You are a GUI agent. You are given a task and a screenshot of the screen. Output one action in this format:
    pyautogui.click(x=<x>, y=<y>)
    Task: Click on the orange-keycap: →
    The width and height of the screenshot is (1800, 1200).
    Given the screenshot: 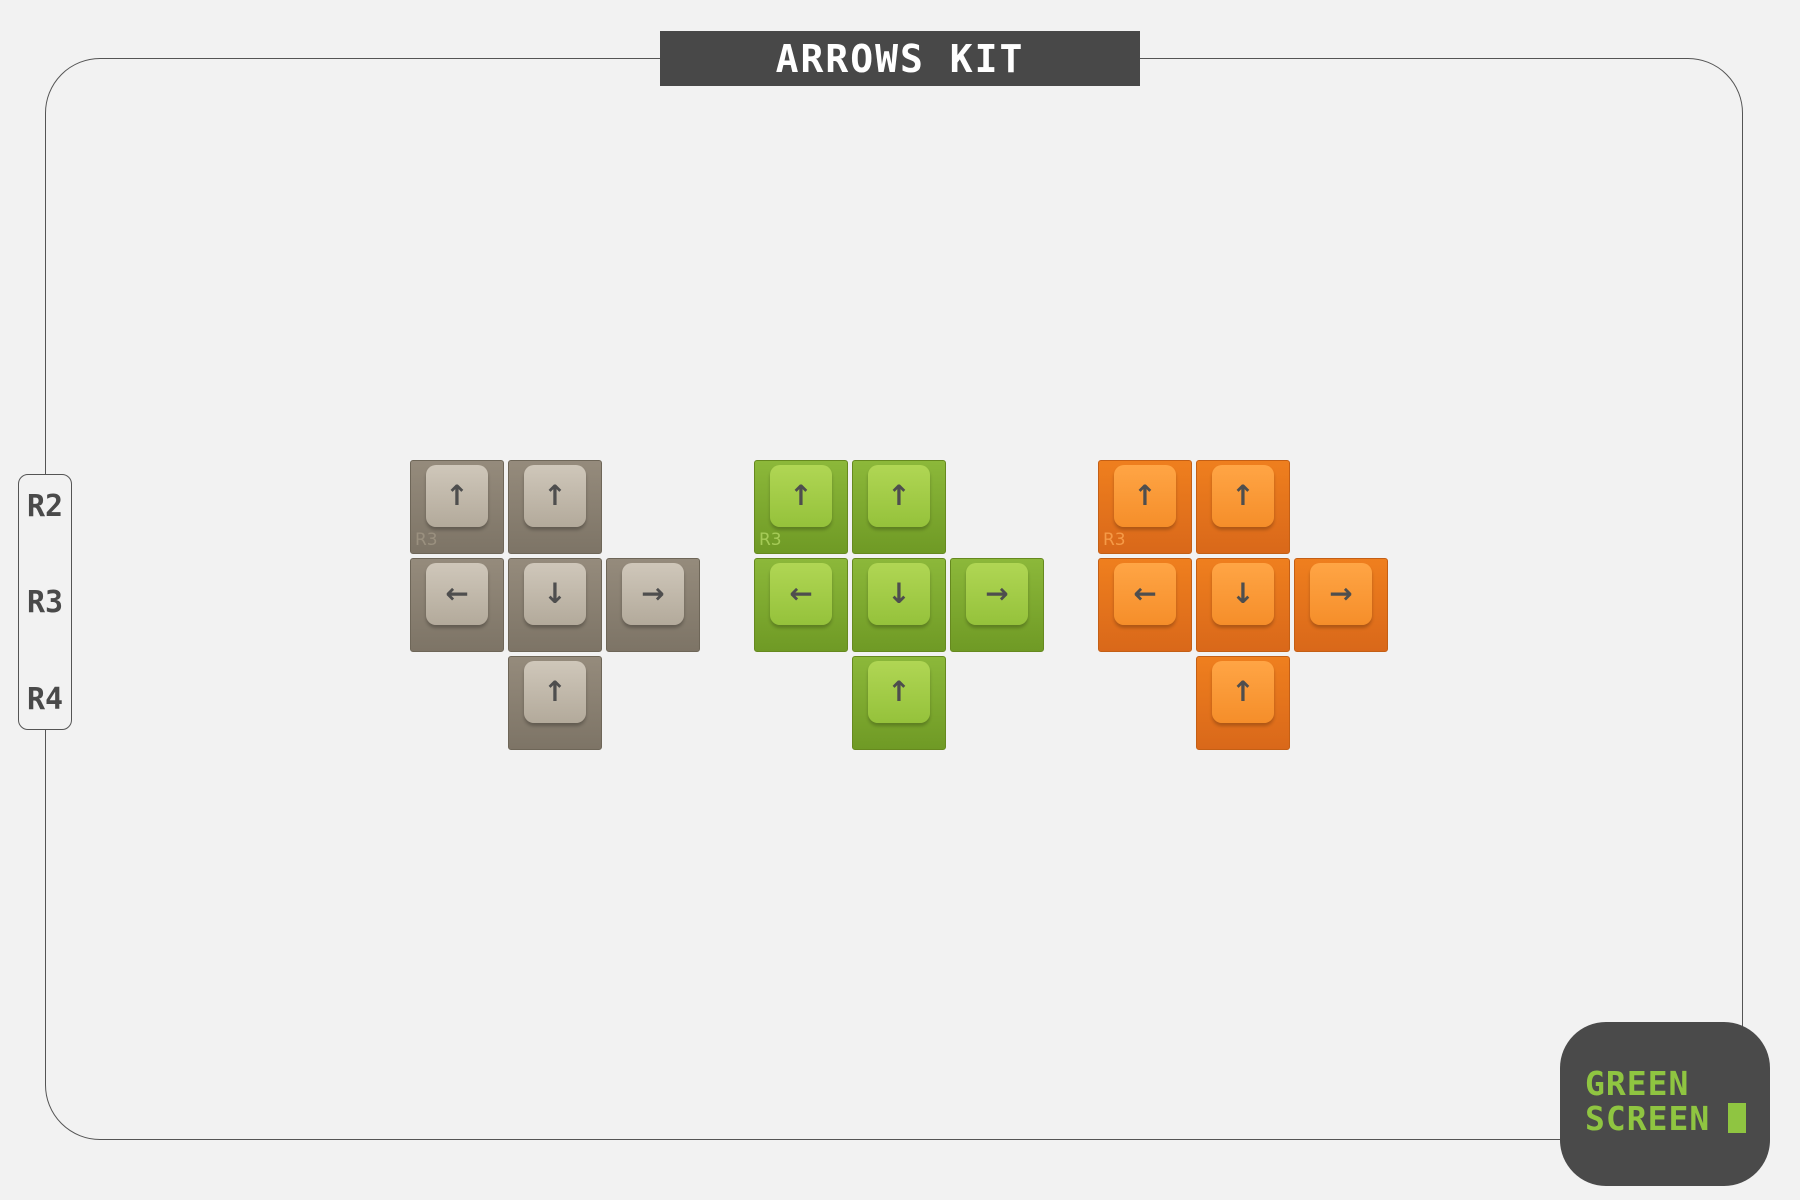 What is the action you would take?
    pyautogui.click(x=1341, y=605)
    